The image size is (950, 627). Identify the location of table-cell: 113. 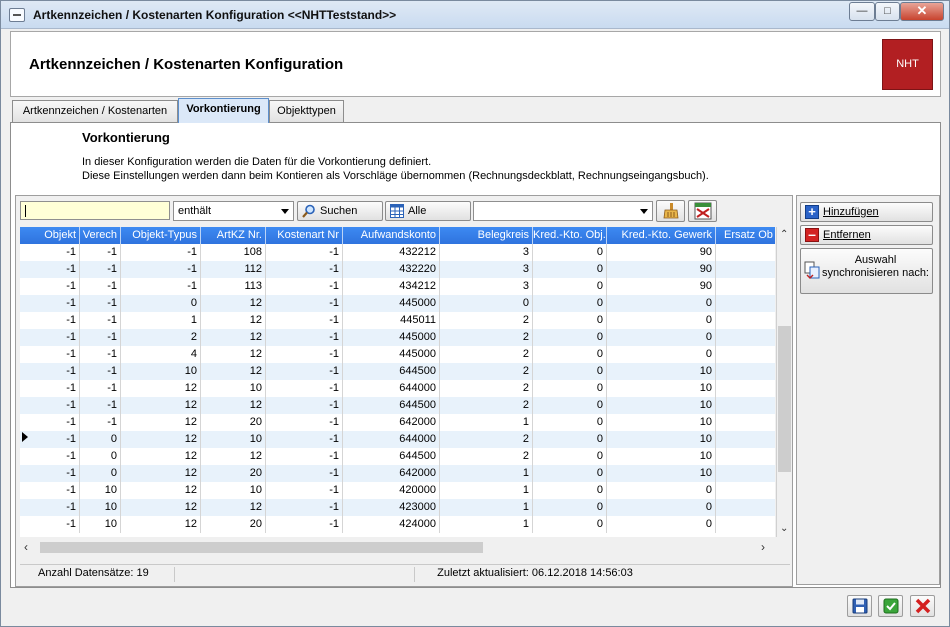
(233, 286).